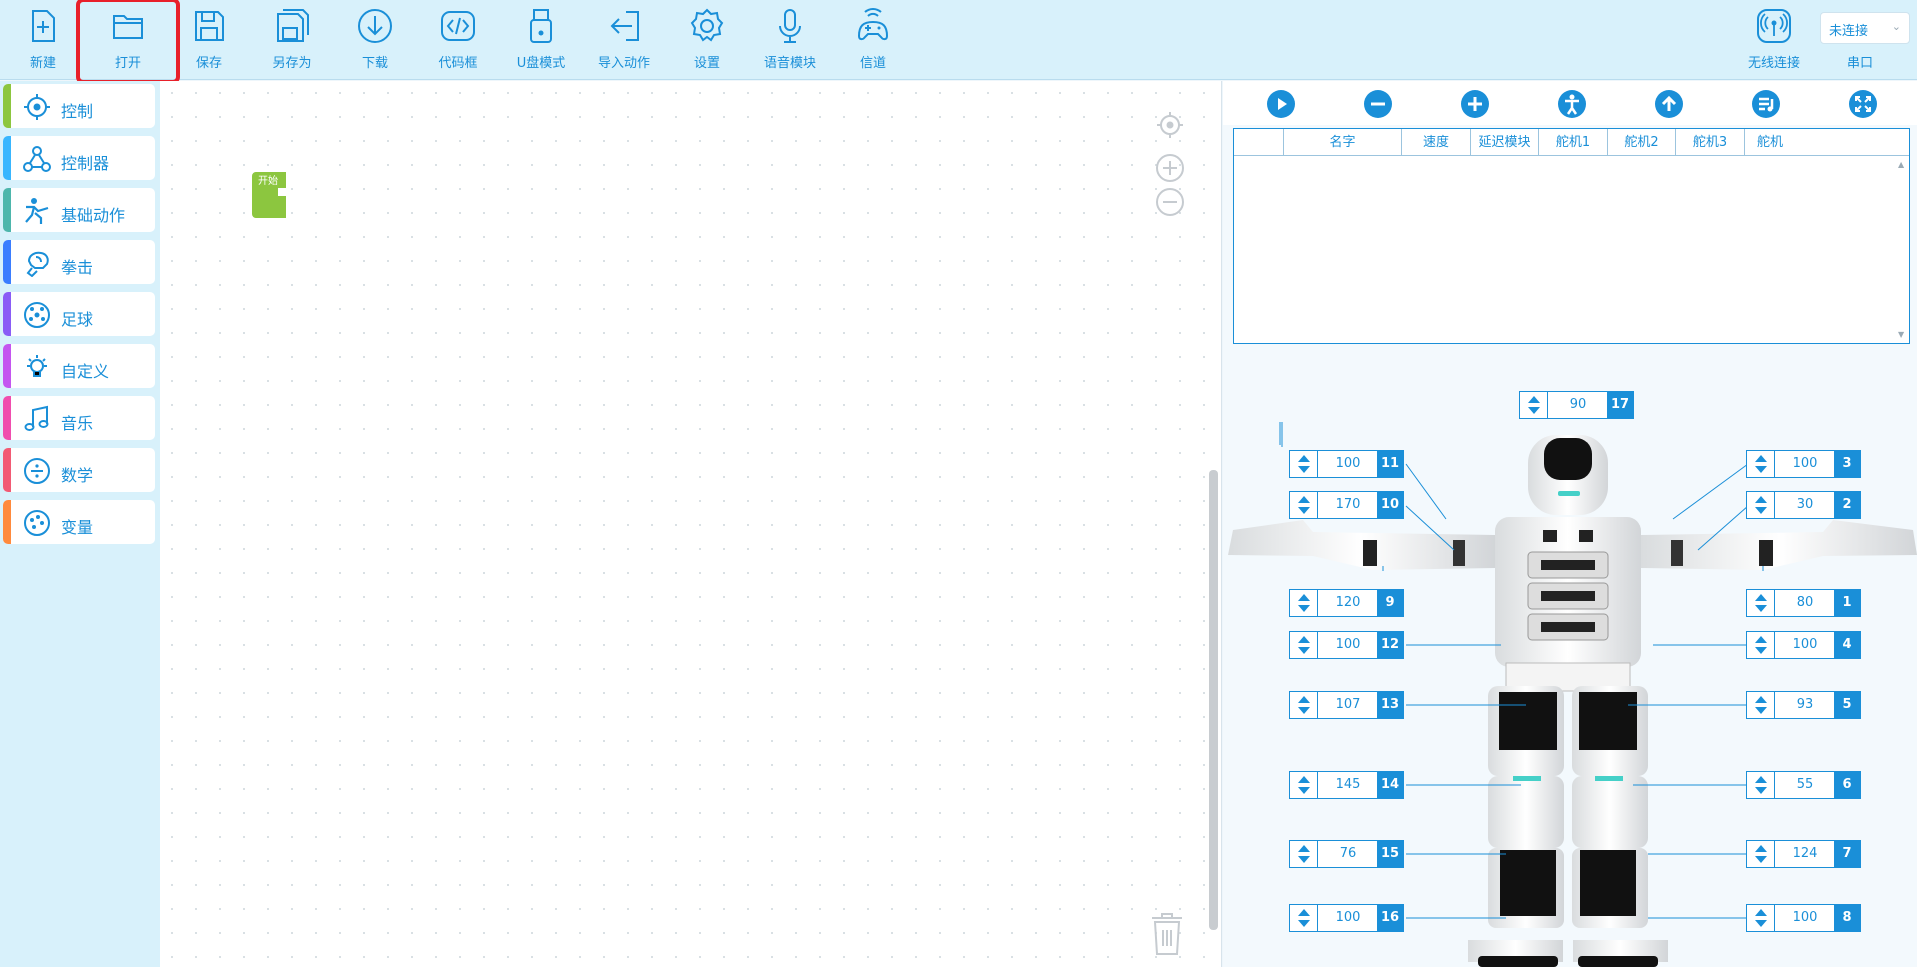  I want to click on servo-control-7: 124 7, so click(1803, 854).